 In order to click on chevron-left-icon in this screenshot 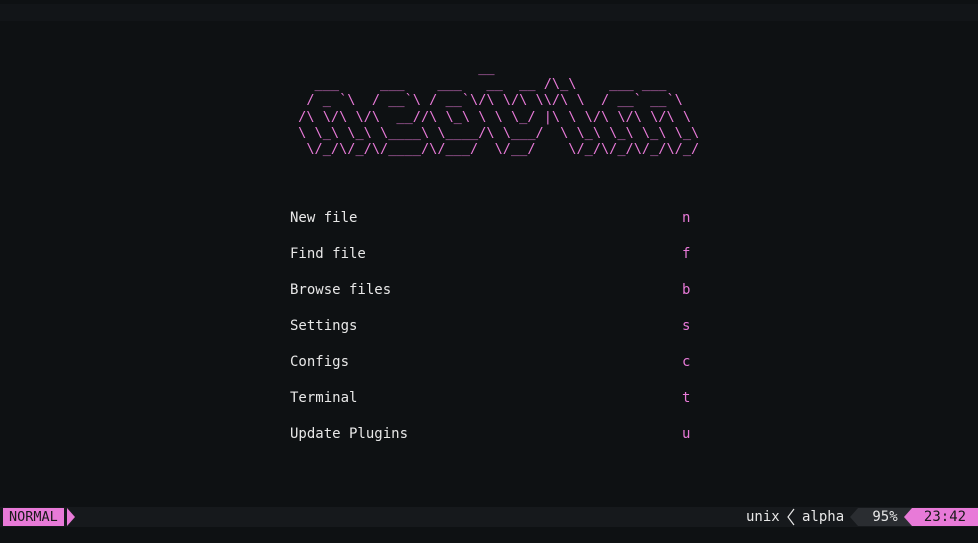, I will do `click(791, 517)`.